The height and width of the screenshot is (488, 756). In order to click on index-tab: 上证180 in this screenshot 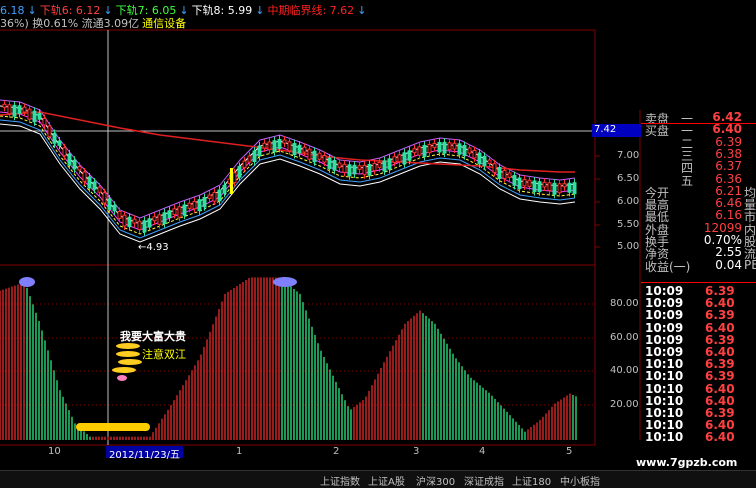, I will do `click(531, 480)`.